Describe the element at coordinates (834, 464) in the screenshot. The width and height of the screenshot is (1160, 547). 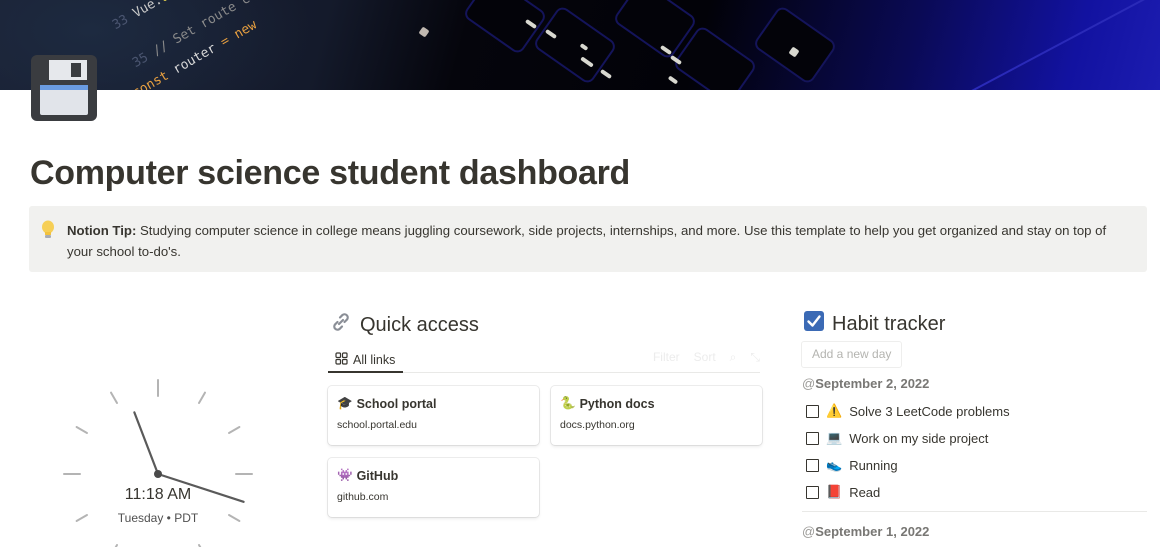
I see `running-shoe-icon: 👟` at that location.